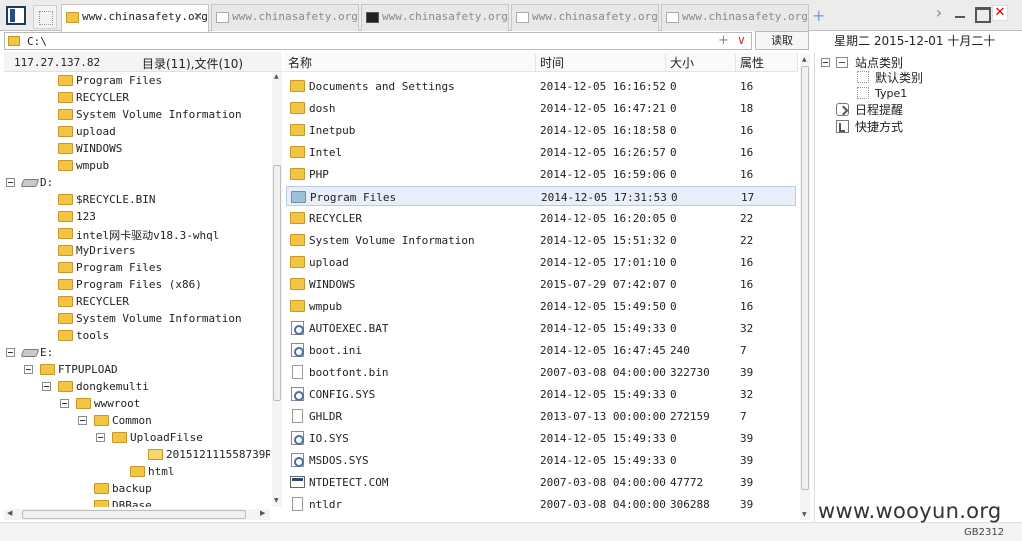 The width and height of the screenshot is (1022, 541). I want to click on encoding-label: GB2312, so click(984, 532).